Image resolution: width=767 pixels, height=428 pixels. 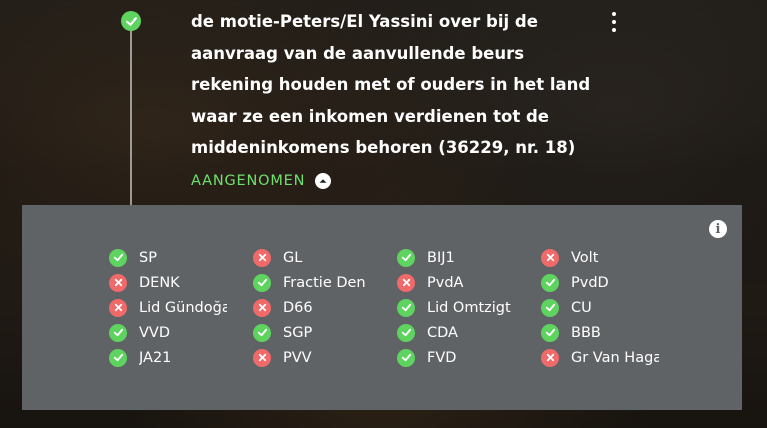 I want to click on party-name: Gr Van Haga, so click(x=615, y=357).